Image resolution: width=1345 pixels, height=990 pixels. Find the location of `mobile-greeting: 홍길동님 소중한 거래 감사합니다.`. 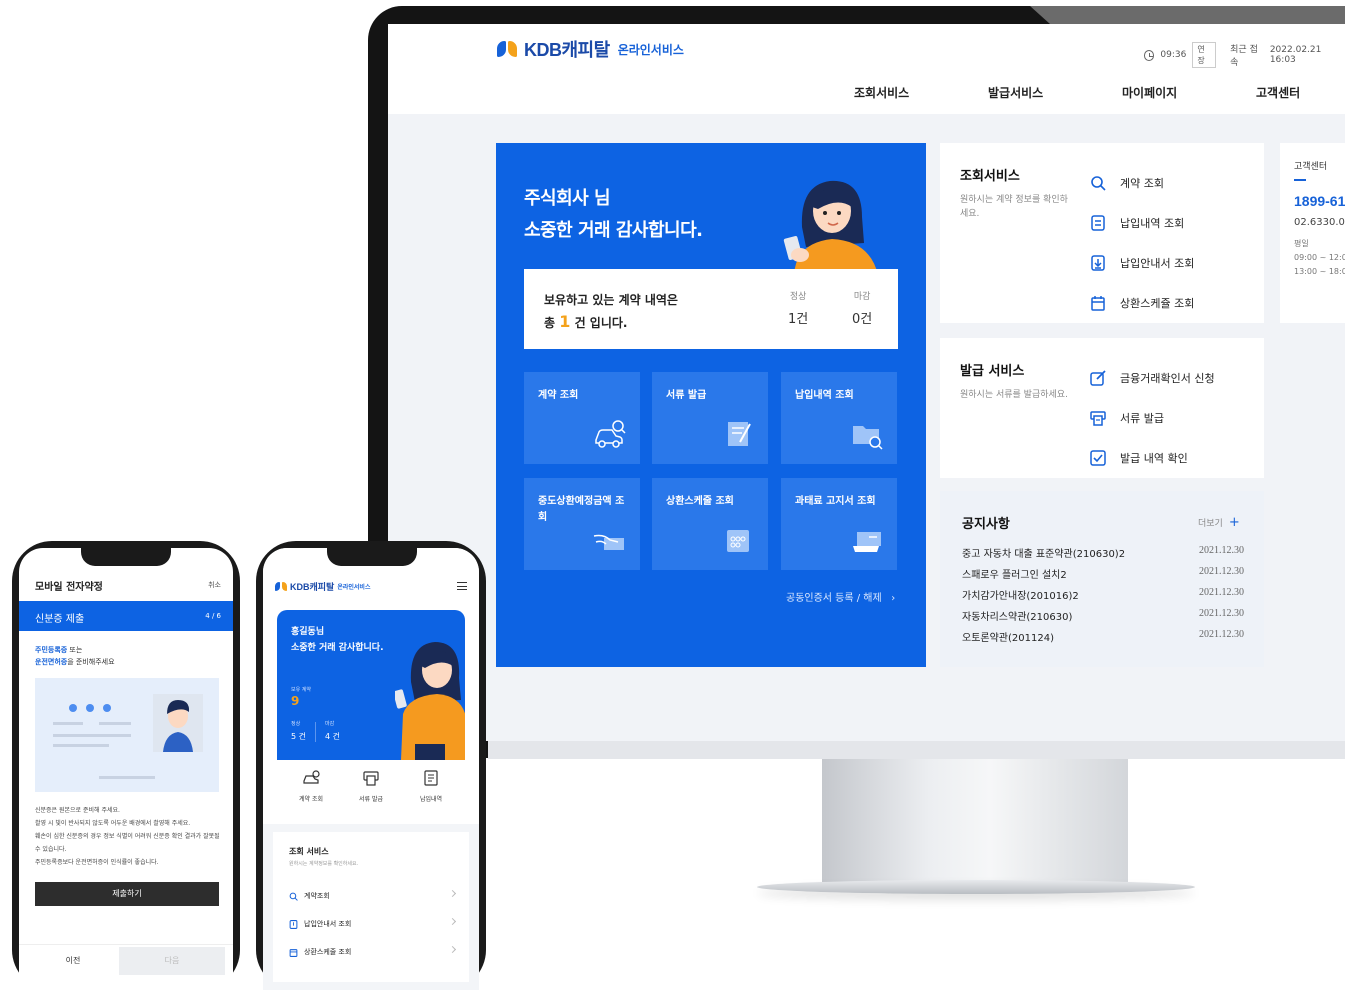

mobile-greeting: 홍길동님 소중한 거래 감사합니다. is located at coordinates (337, 640).